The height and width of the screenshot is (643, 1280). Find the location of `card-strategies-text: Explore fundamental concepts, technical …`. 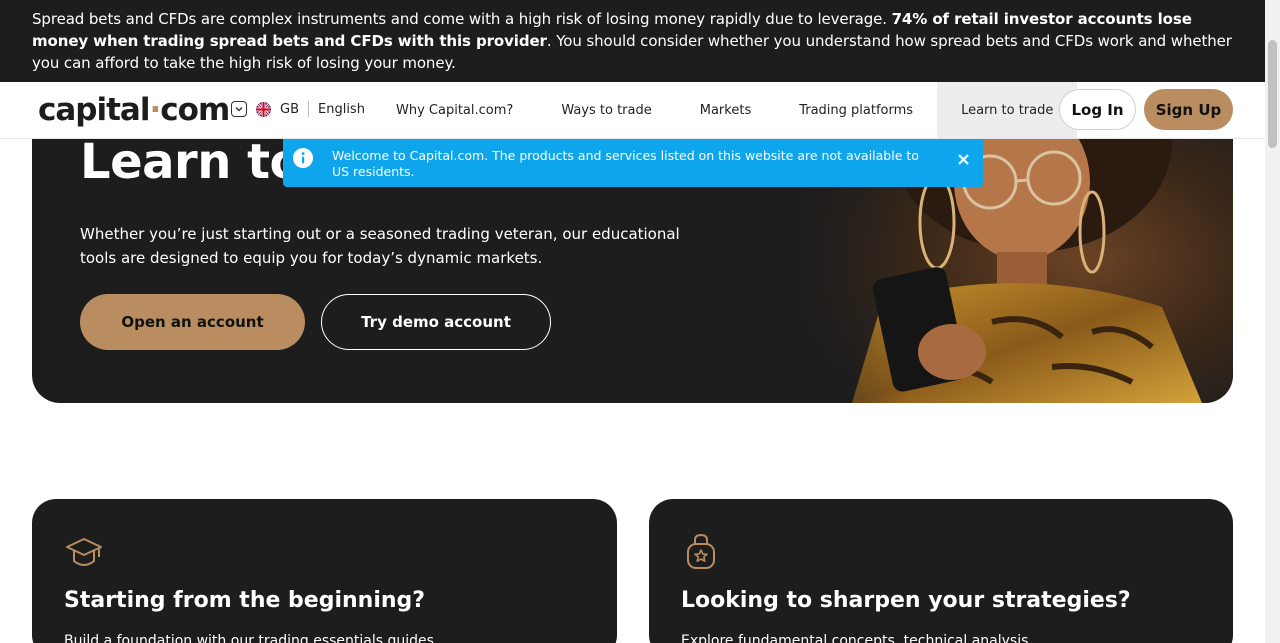

card-strategies-text: Explore fundamental concepts, technical … is located at coordinates (855, 638).